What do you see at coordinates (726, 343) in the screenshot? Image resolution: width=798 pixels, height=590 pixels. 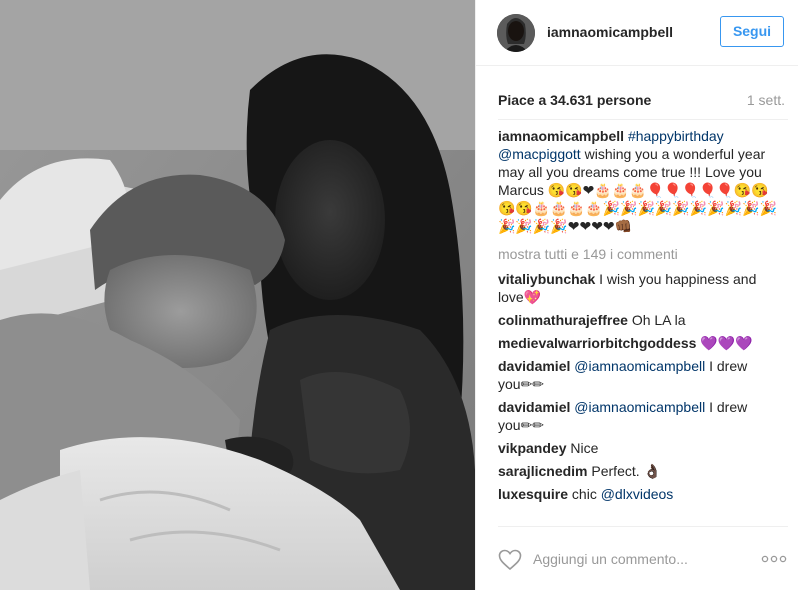 I see `comment-text: 💜💜💜` at bounding box center [726, 343].